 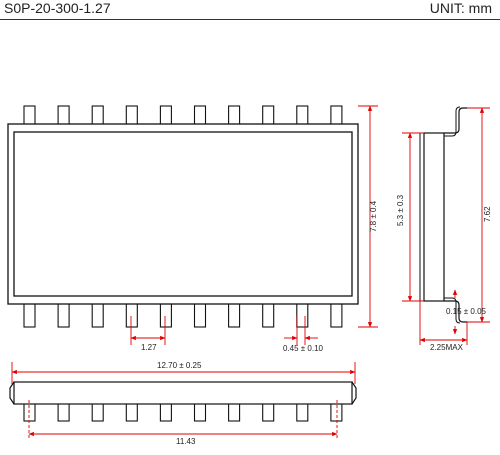 What do you see at coordinates (149, 347) in the screenshot?
I see `pitch-label: 1.27` at bounding box center [149, 347].